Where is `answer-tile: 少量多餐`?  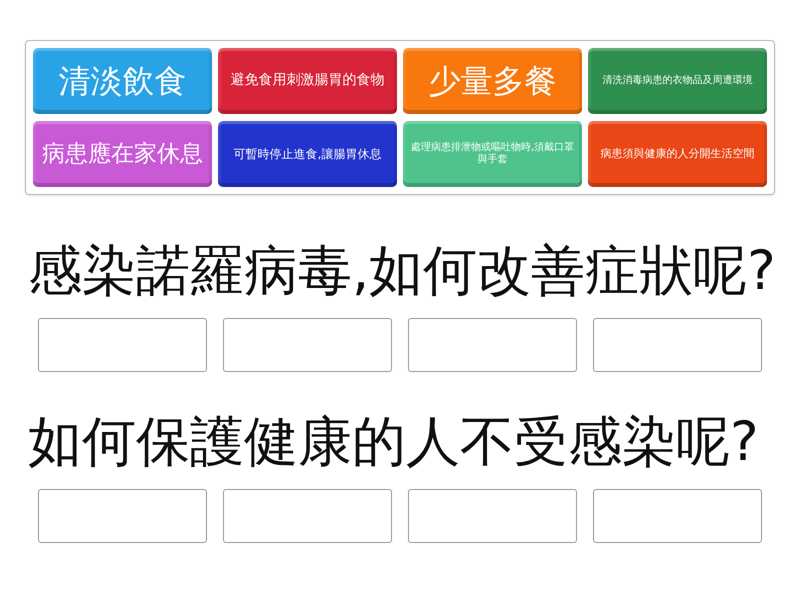 answer-tile: 少量多餐 is located at coordinates (492, 81).